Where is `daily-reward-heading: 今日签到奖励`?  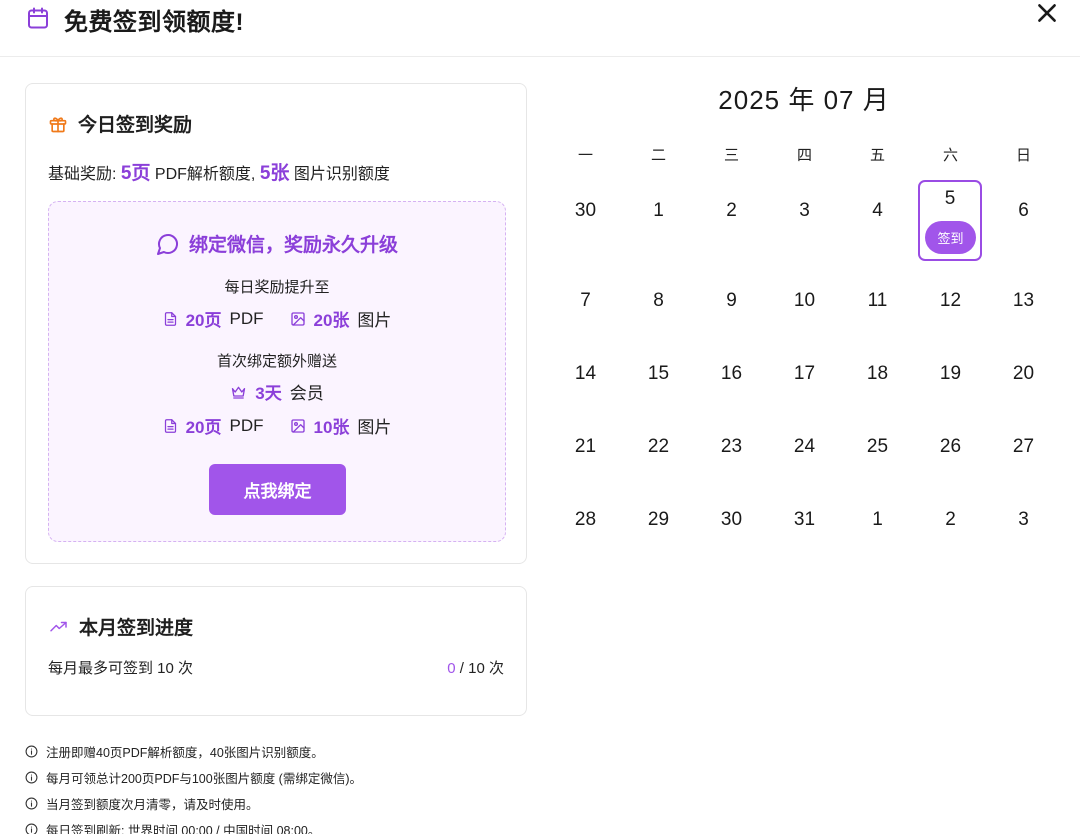 daily-reward-heading: 今日签到奖励 is located at coordinates (120, 123).